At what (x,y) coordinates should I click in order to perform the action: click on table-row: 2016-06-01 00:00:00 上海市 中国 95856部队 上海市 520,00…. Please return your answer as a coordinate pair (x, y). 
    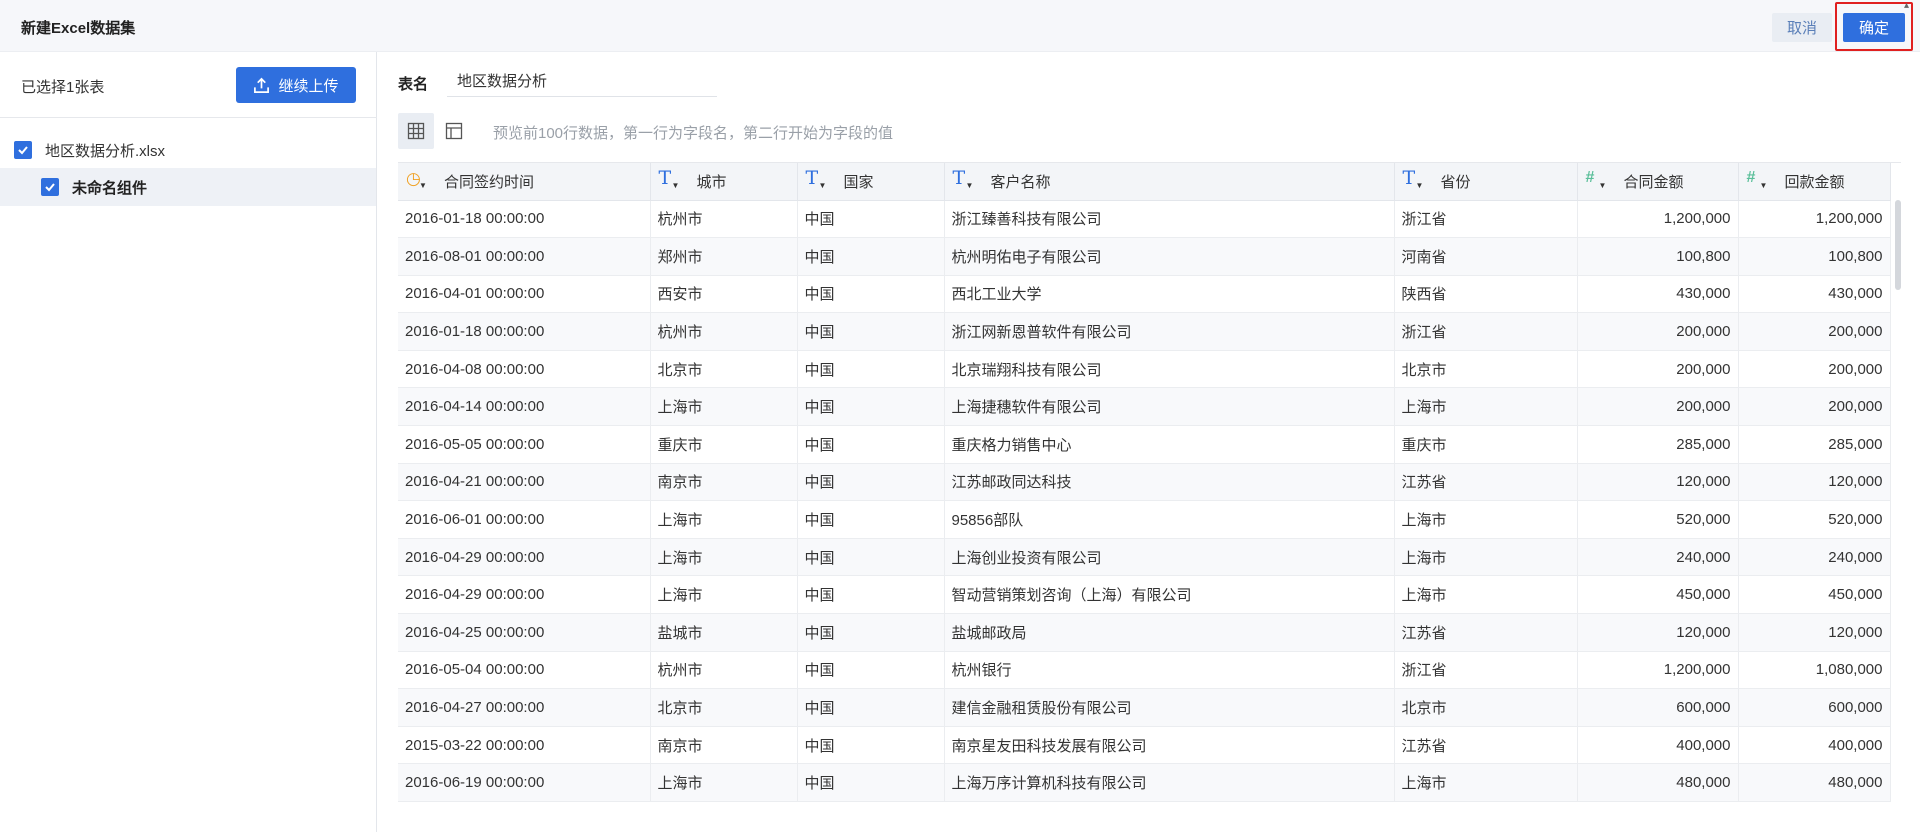
    Looking at the image, I should click on (1144, 519).